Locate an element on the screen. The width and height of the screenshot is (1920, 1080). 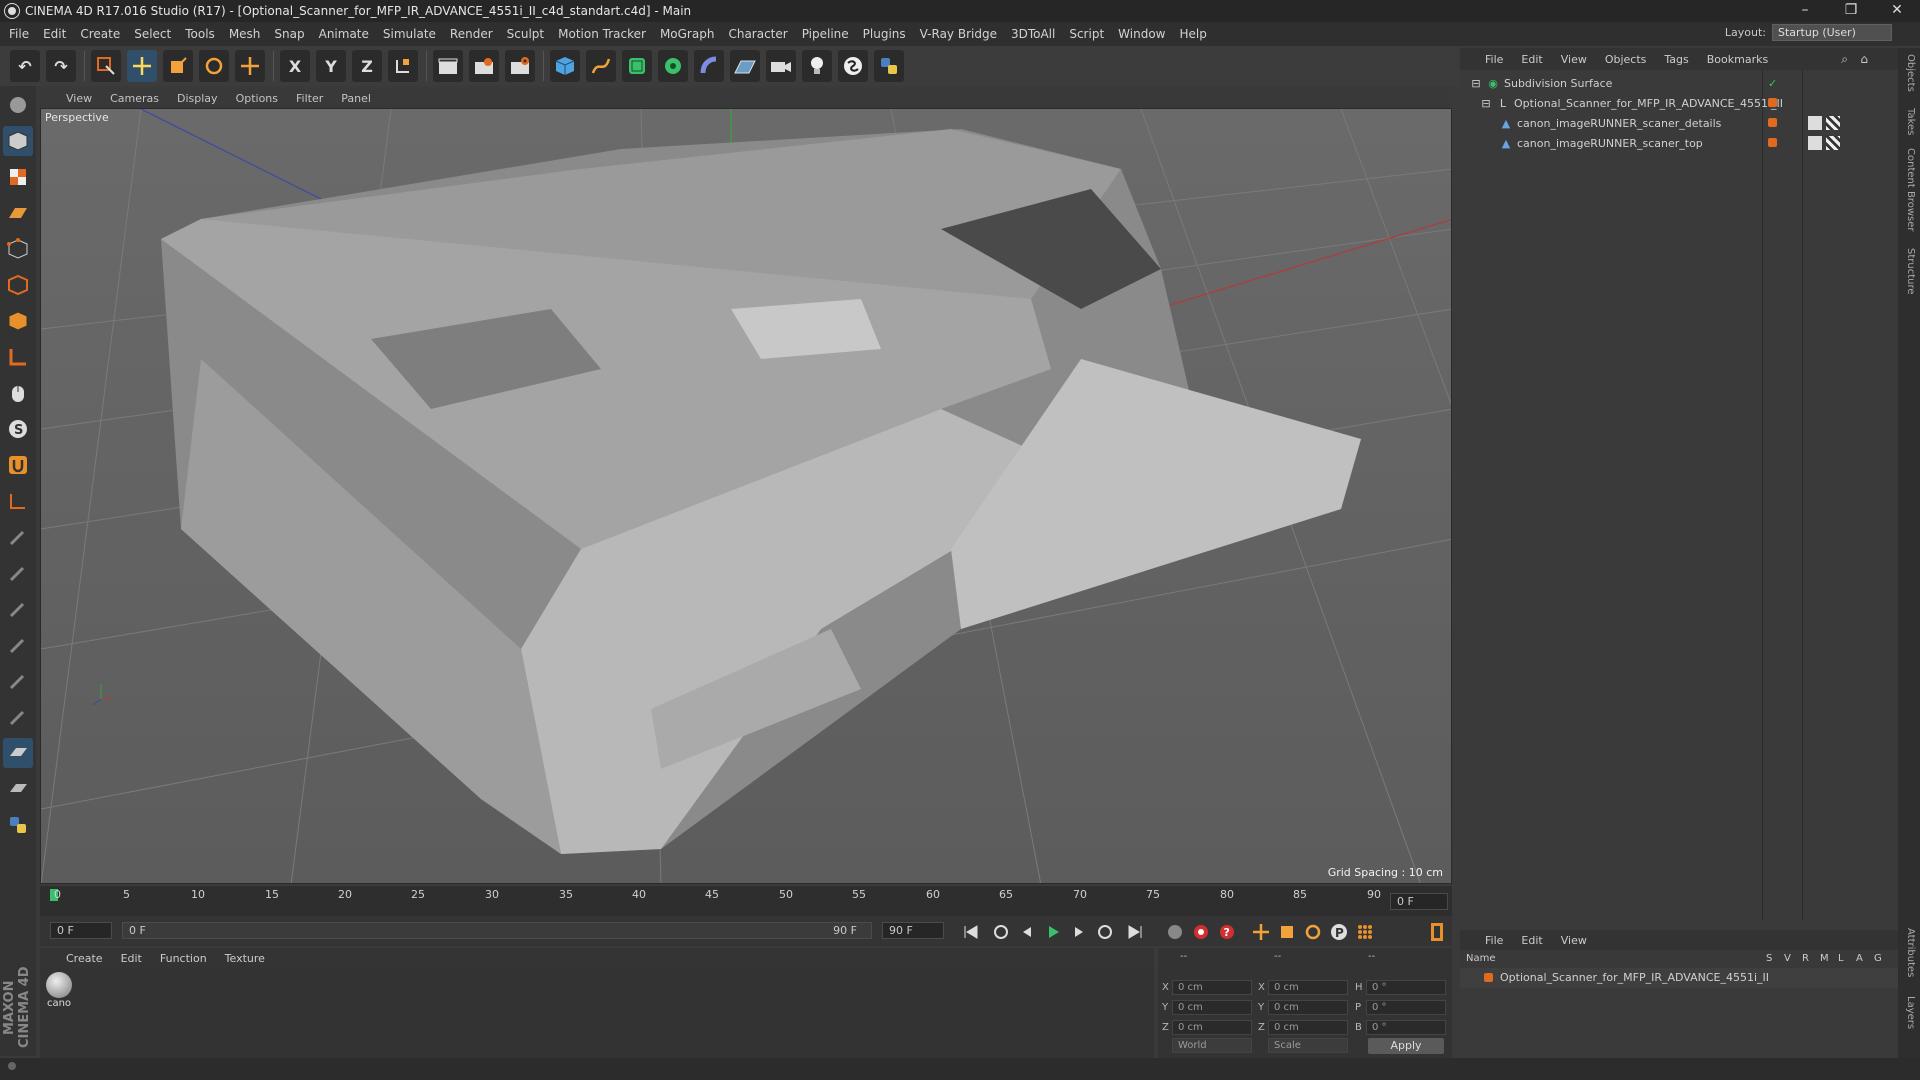
tab-layers: Layers is located at coordinates (1909, 1012).